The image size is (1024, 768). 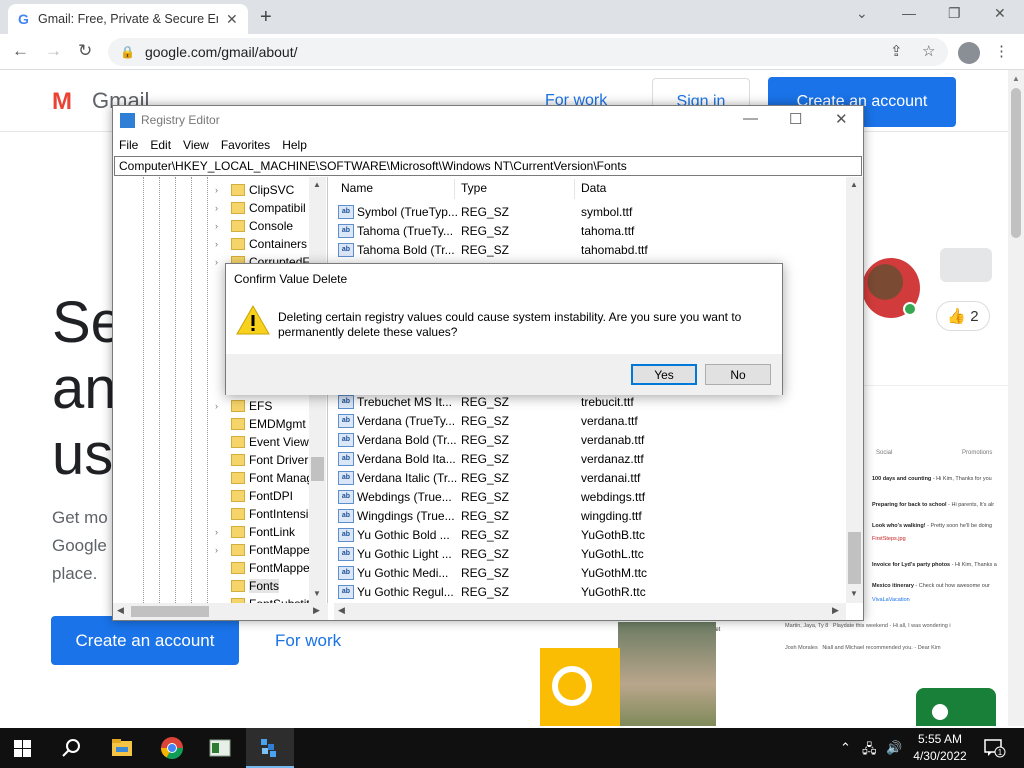 I want to click on tree-horizontal-scrollbar: ◀ ▶, so click(x=220, y=611).